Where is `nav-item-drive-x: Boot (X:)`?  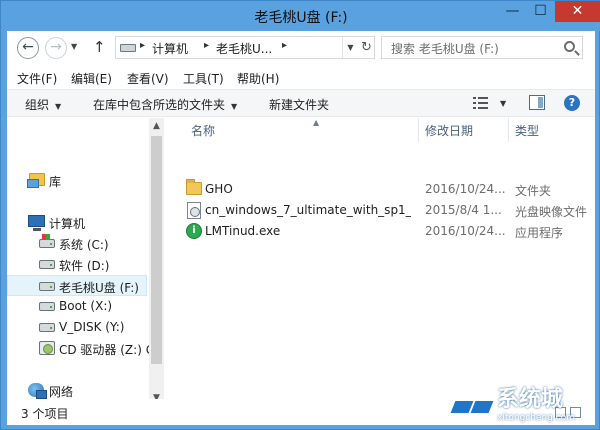
nav-item-drive-x: Boot (X:) is located at coordinates (77, 306).